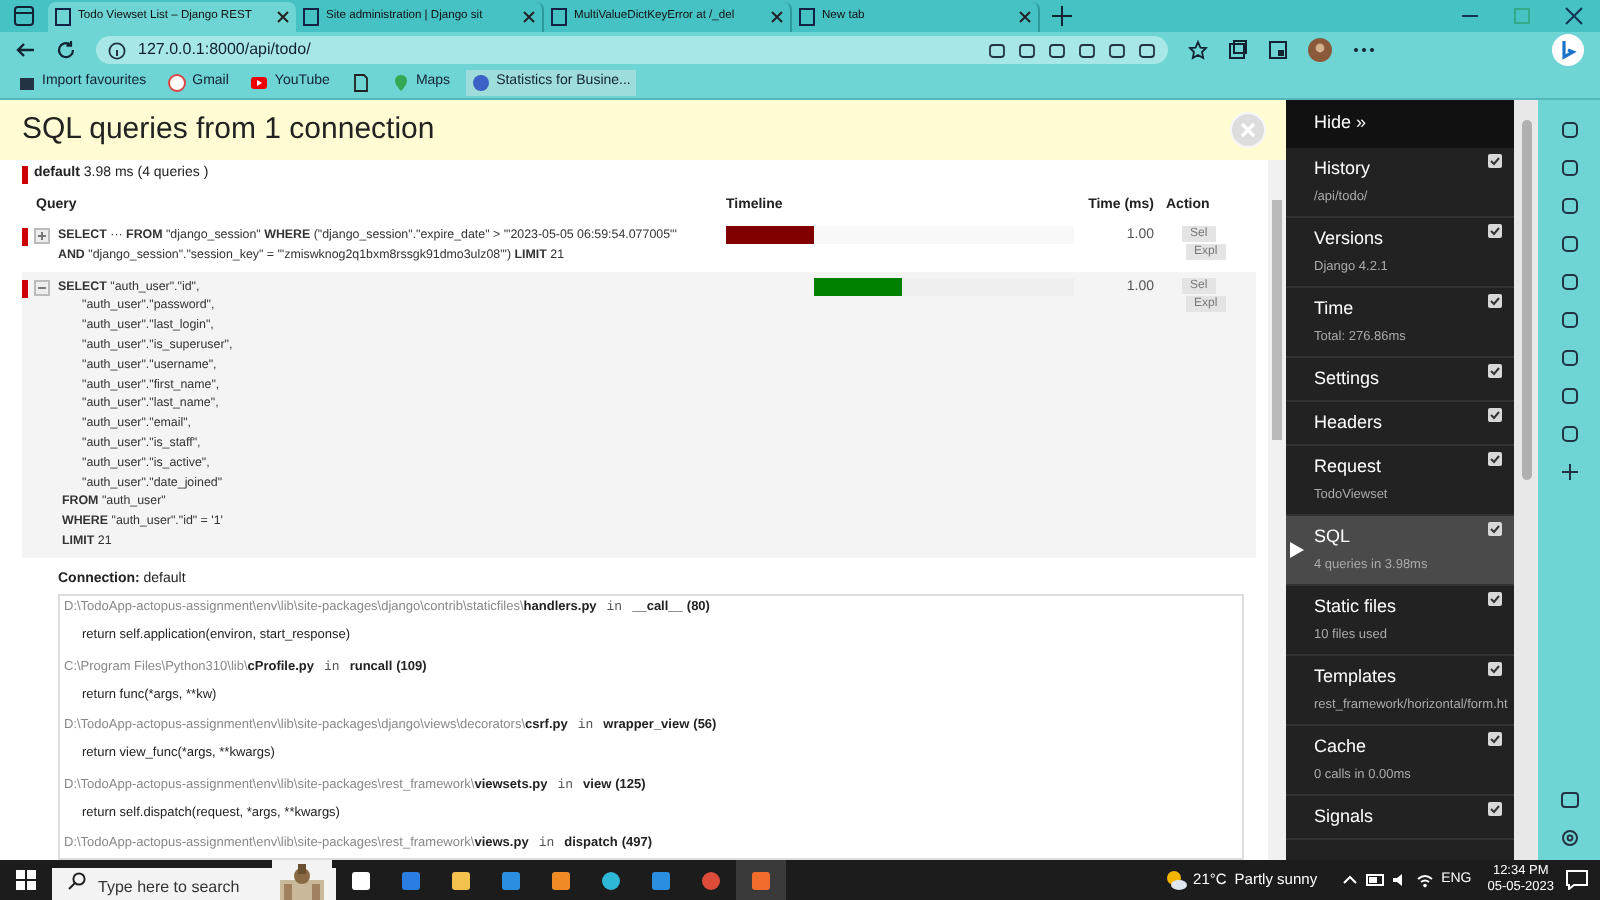  I want to click on pin-icon, so click(400, 83).